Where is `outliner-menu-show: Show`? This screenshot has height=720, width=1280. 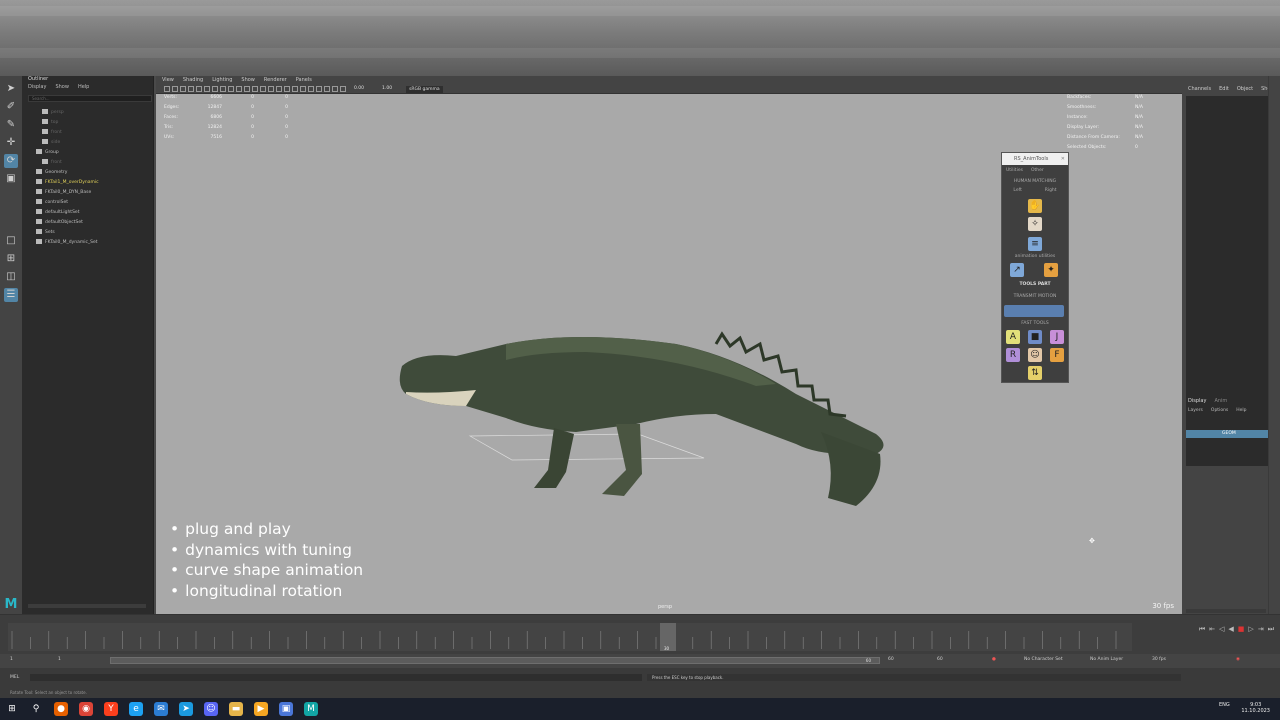 outliner-menu-show: Show is located at coordinates (62, 87).